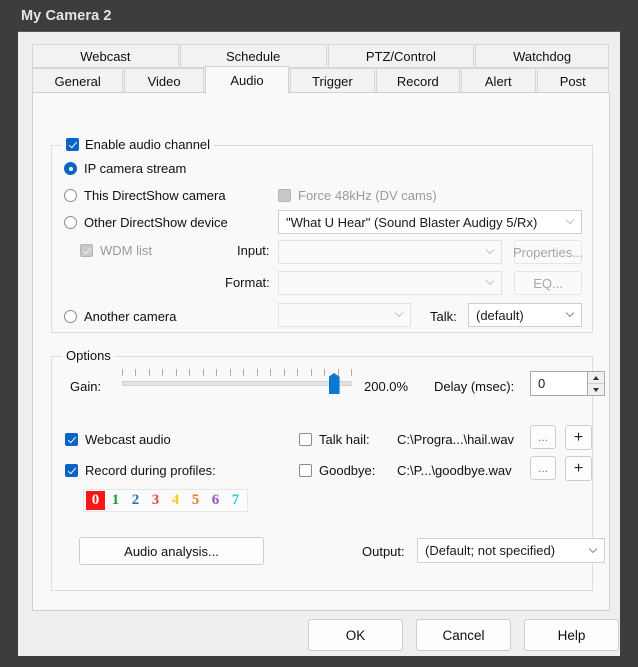 The height and width of the screenshot is (667, 638). Describe the element at coordinates (401, 56) in the screenshot. I see `tab-ptz-control: PTZ/Control` at that location.